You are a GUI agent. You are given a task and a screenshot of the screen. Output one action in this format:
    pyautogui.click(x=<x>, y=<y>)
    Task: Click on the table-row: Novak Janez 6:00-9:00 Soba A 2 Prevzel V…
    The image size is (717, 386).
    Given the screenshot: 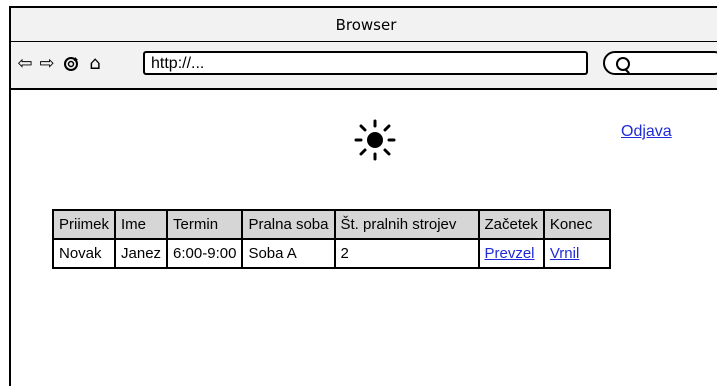 What is the action you would take?
    pyautogui.click(x=331, y=253)
    